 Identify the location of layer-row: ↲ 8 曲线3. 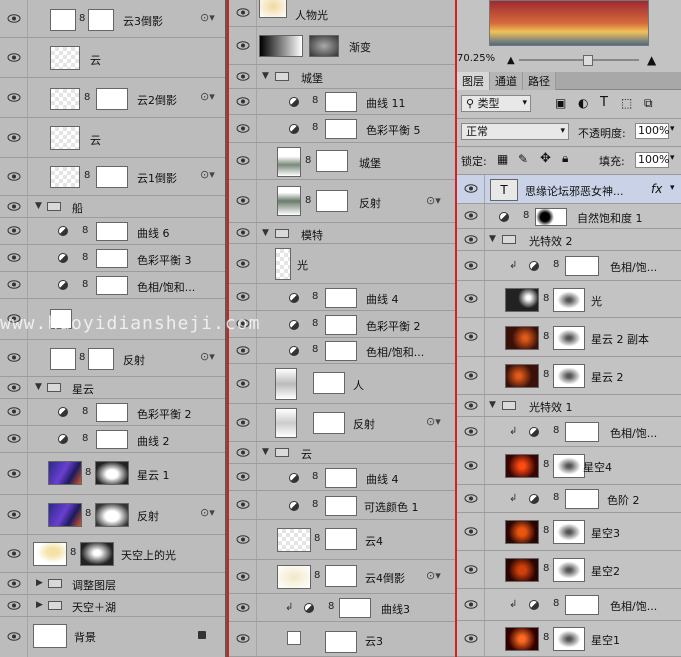
(342, 608).